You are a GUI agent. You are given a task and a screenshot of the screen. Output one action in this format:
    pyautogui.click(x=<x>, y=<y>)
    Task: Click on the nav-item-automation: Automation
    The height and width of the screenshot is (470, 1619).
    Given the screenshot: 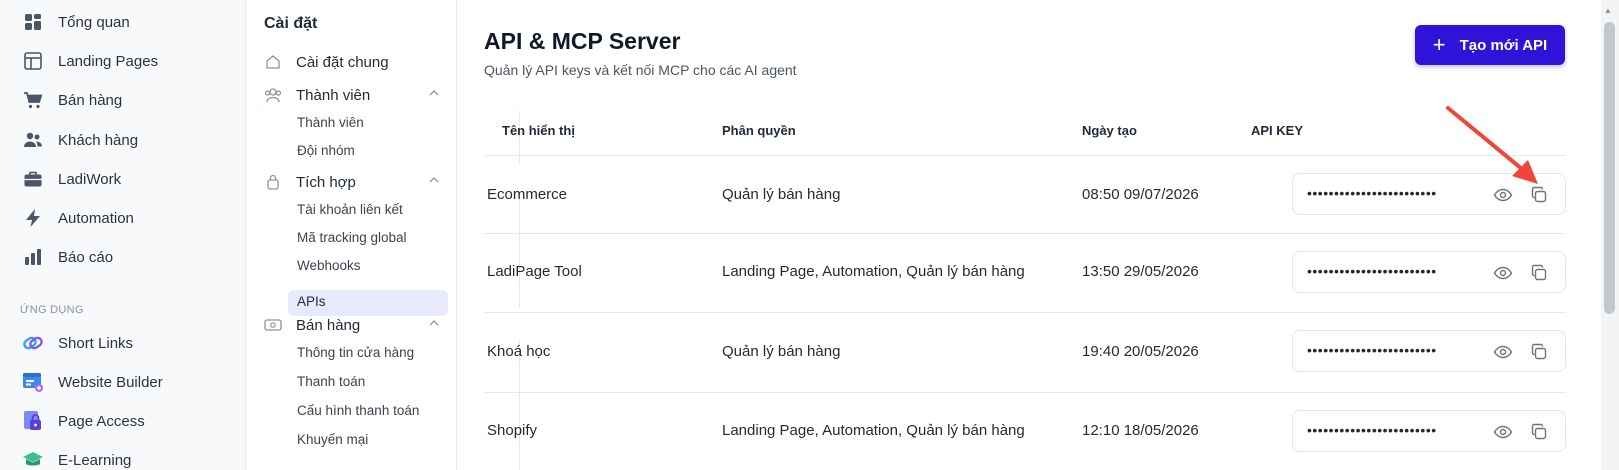 What is the action you would take?
    pyautogui.click(x=78, y=218)
    